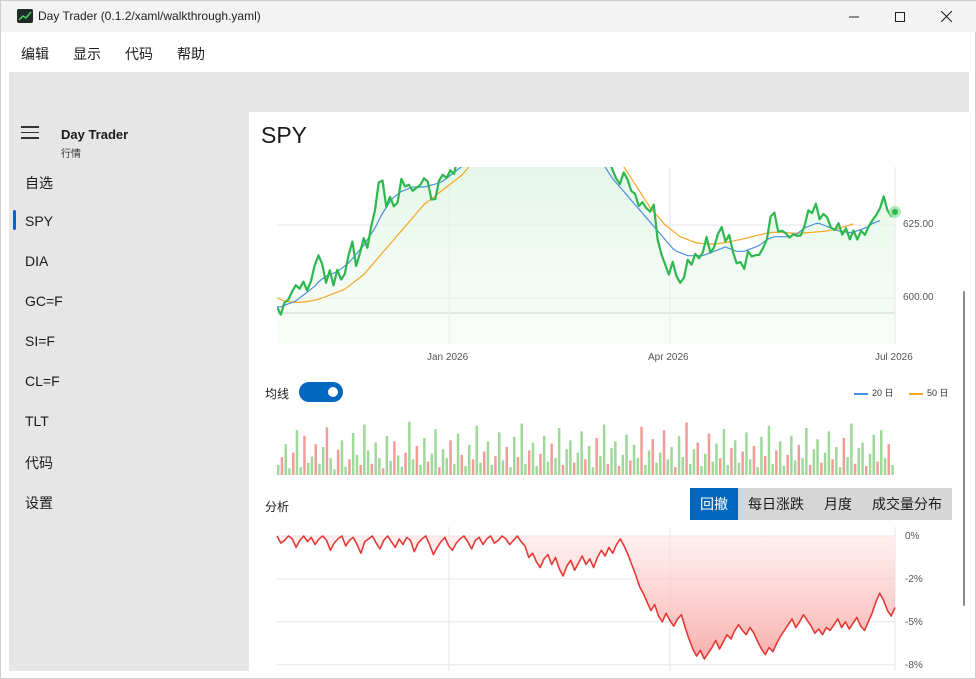 The width and height of the screenshot is (976, 679). Describe the element at coordinates (30, 133) in the screenshot. I see `hamburger-menu-icon` at that location.